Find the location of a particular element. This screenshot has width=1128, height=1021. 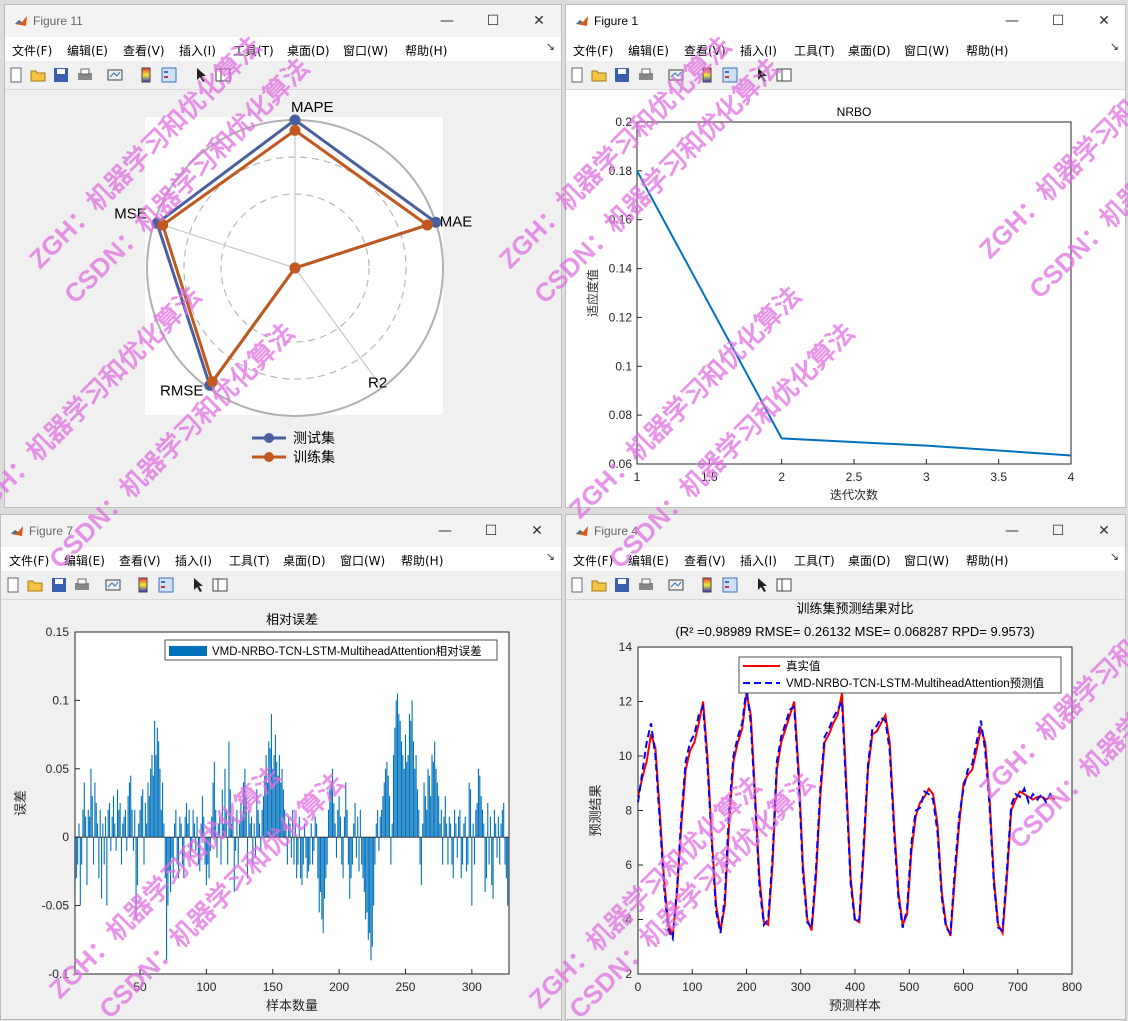

y-tick-label: 0.18 is located at coordinates (621, 171).